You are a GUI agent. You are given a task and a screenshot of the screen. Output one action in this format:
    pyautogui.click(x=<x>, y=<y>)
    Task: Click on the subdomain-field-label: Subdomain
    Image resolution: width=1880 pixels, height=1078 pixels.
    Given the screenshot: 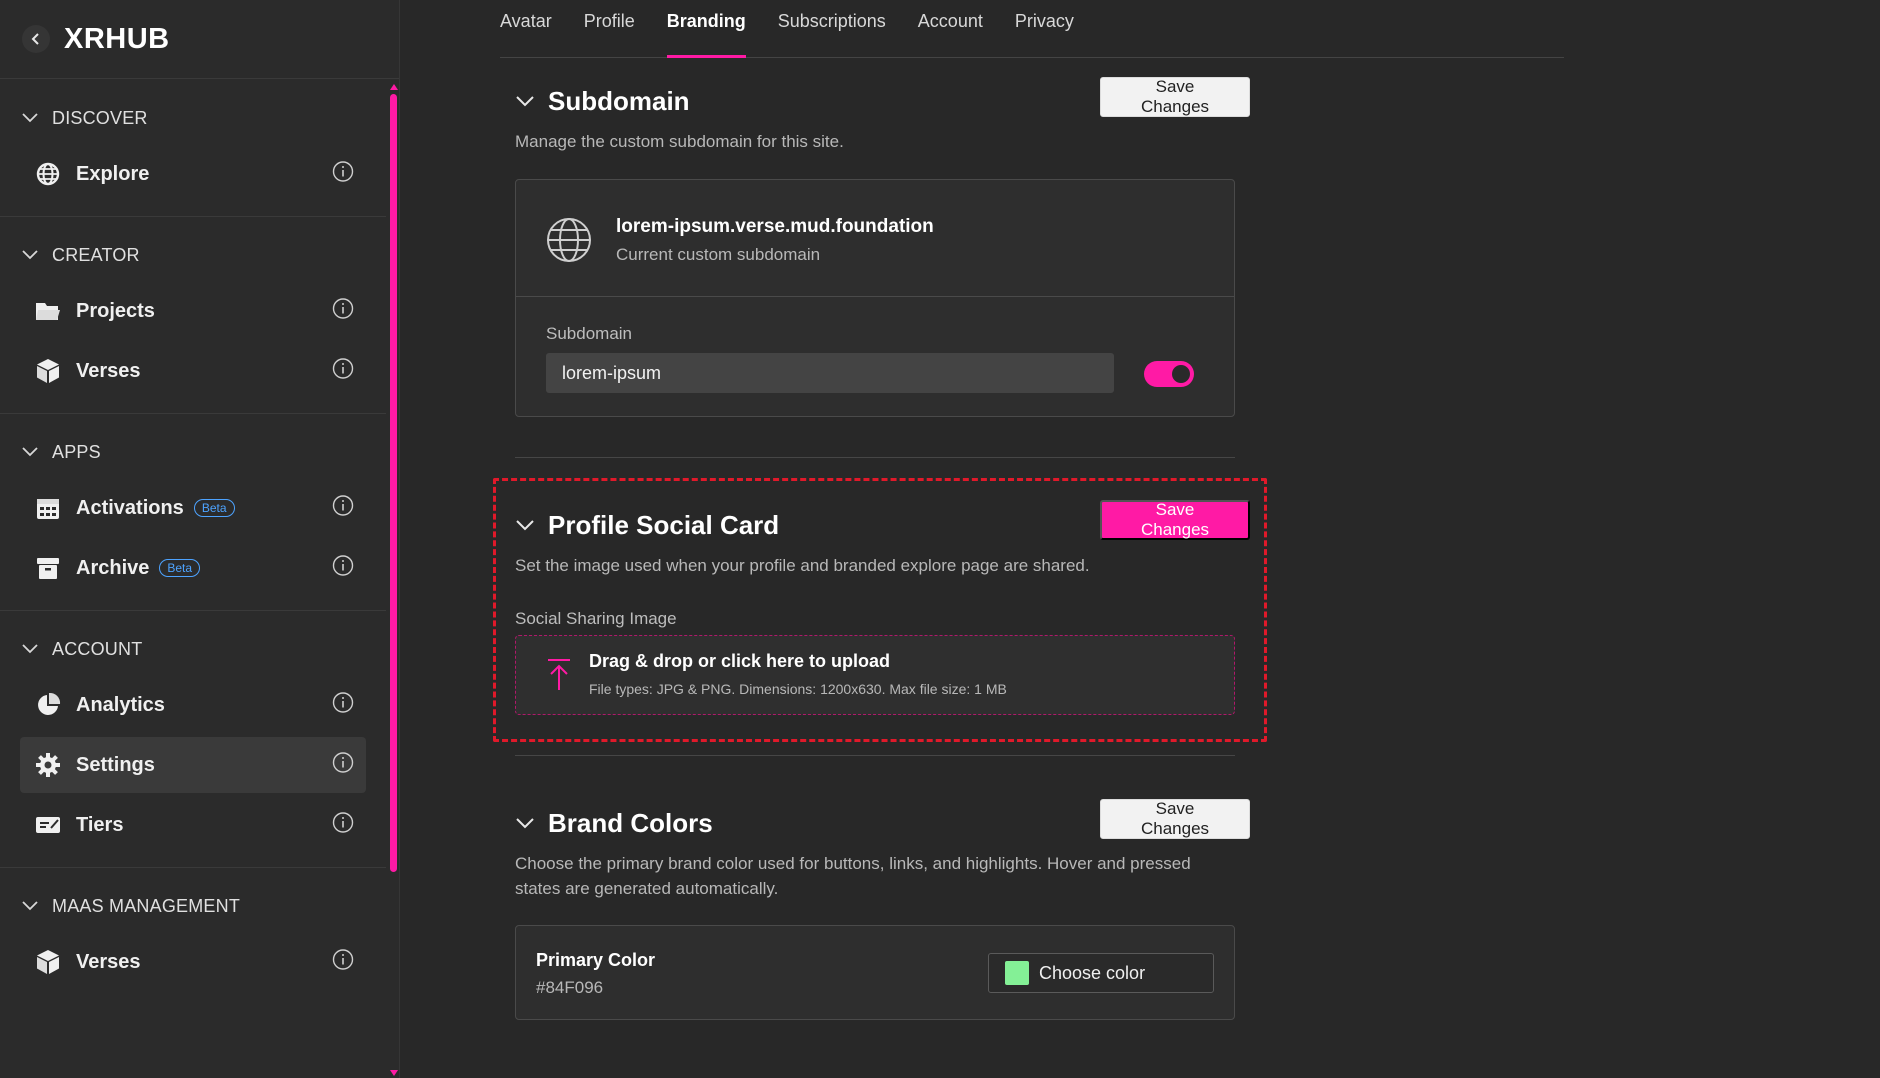 What is the action you would take?
    pyautogui.click(x=589, y=333)
    